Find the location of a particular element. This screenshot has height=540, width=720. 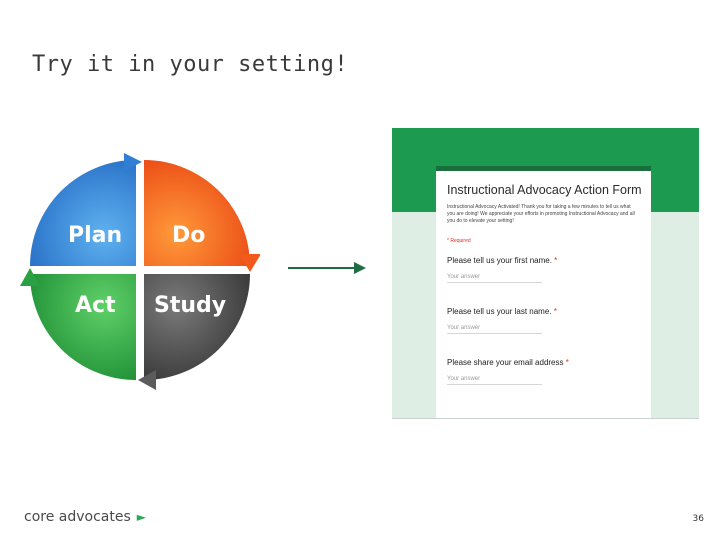

email-question-label: Please share your email address is located at coordinates (505, 362).